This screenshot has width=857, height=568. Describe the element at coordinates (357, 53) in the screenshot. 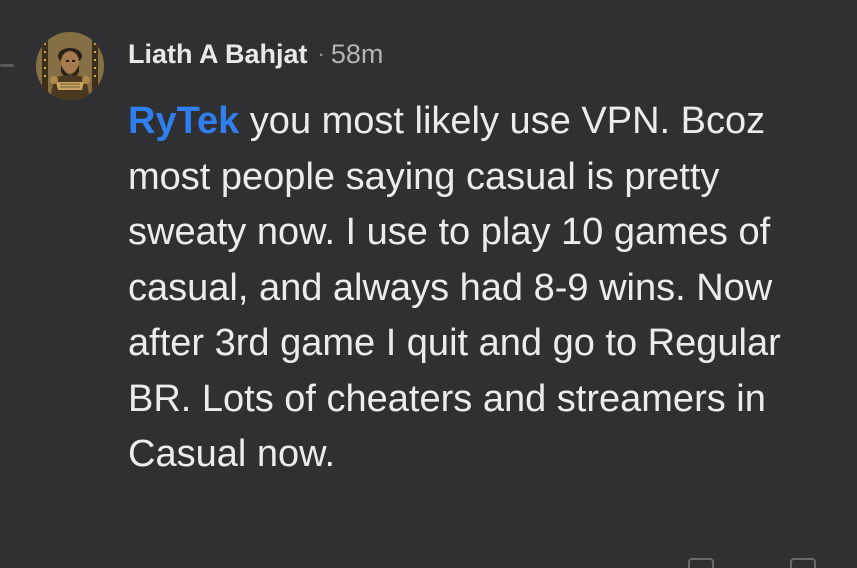

I see `comment-timestamp: 58m` at that location.